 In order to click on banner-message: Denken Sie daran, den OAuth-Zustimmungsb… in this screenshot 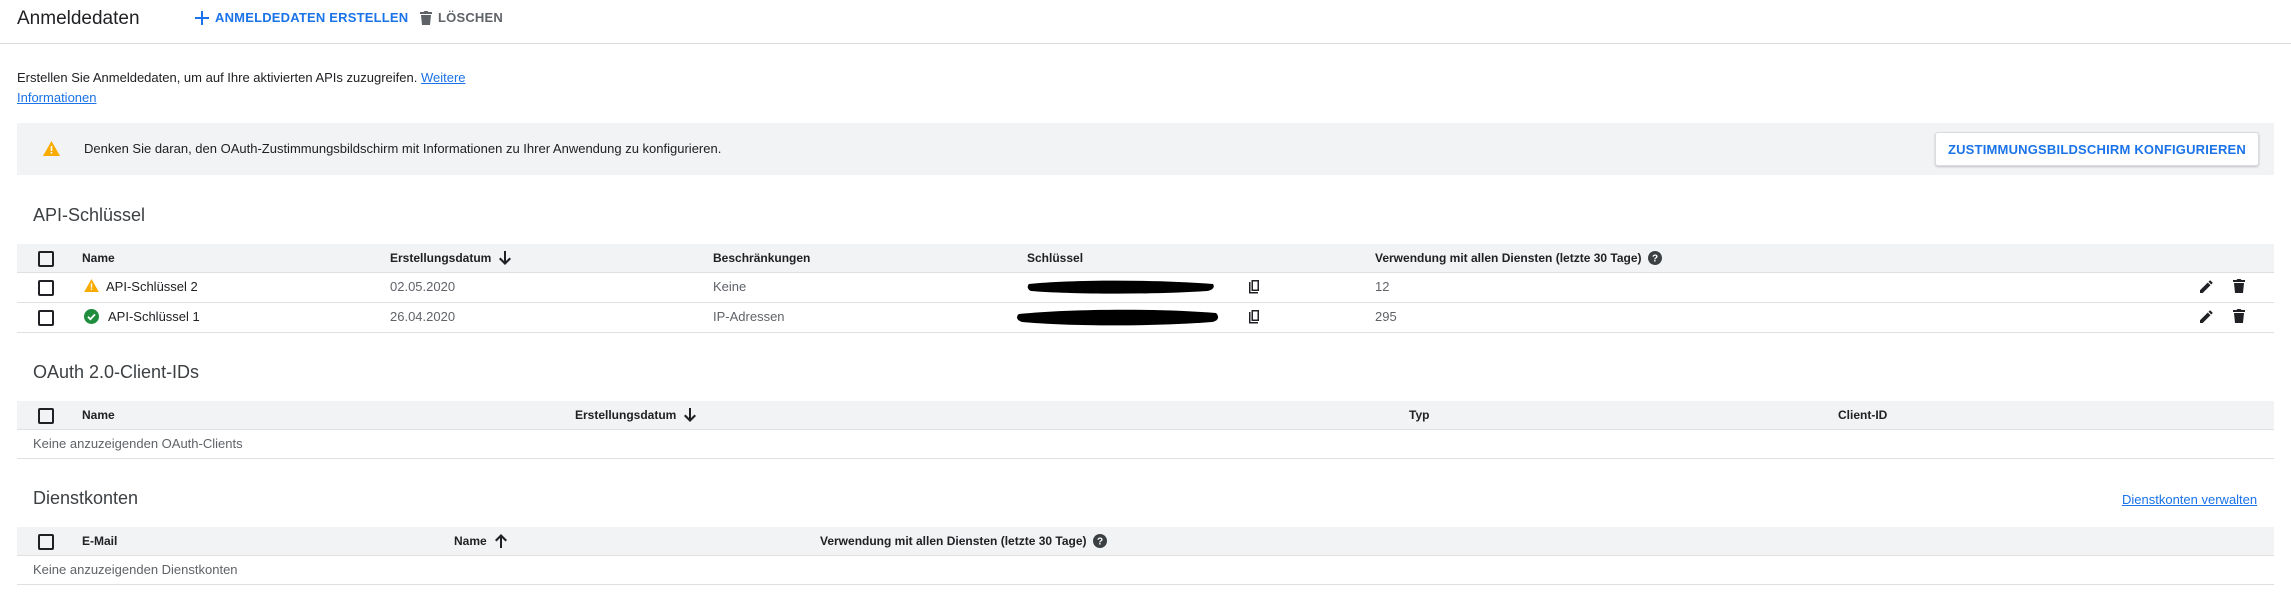, I will do `click(403, 148)`.